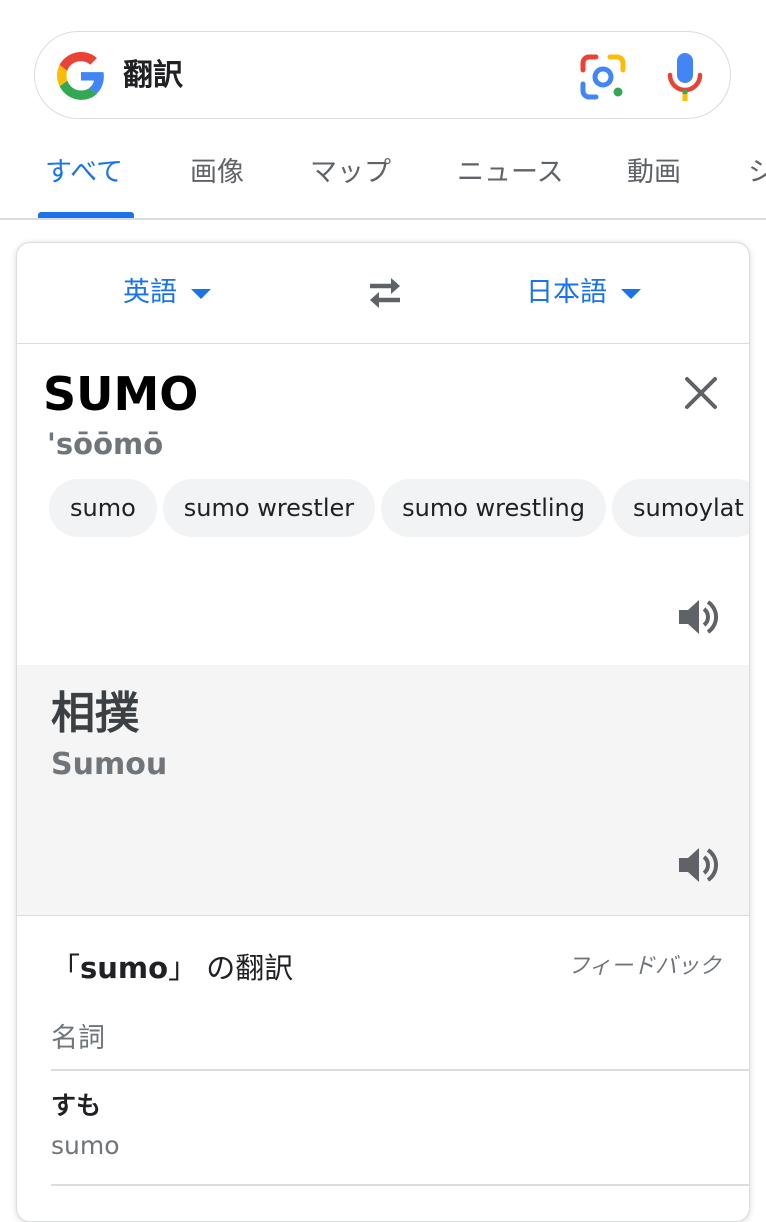 The width and height of the screenshot is (766, 1222). Describe the element at coordinates (78, 1038) in the screenshot. I see `part-of-speech-label: 名詞` at that location.